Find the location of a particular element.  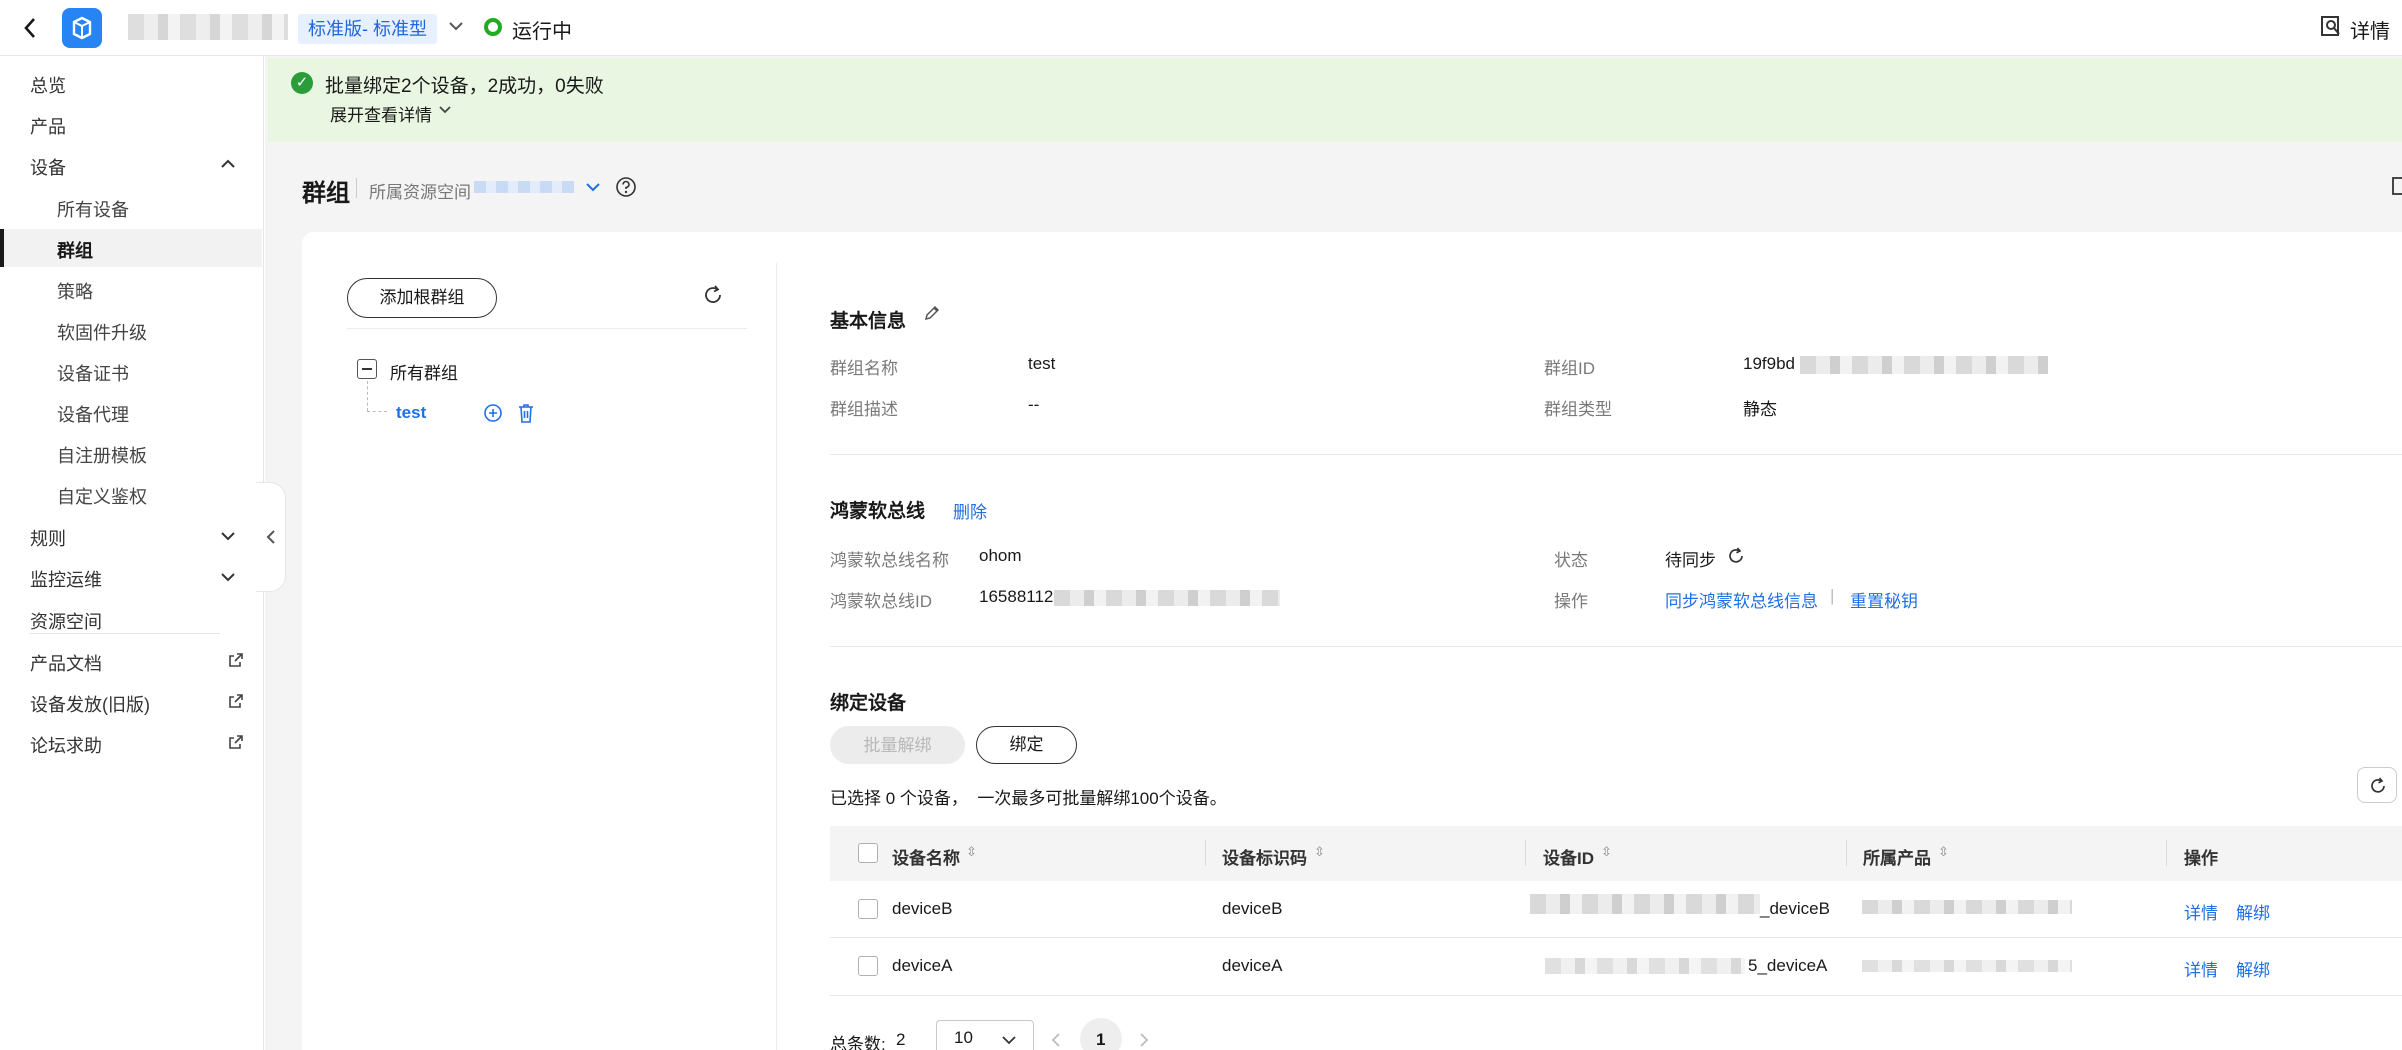

chevron-up-icon is located at coordinates (228, 164).